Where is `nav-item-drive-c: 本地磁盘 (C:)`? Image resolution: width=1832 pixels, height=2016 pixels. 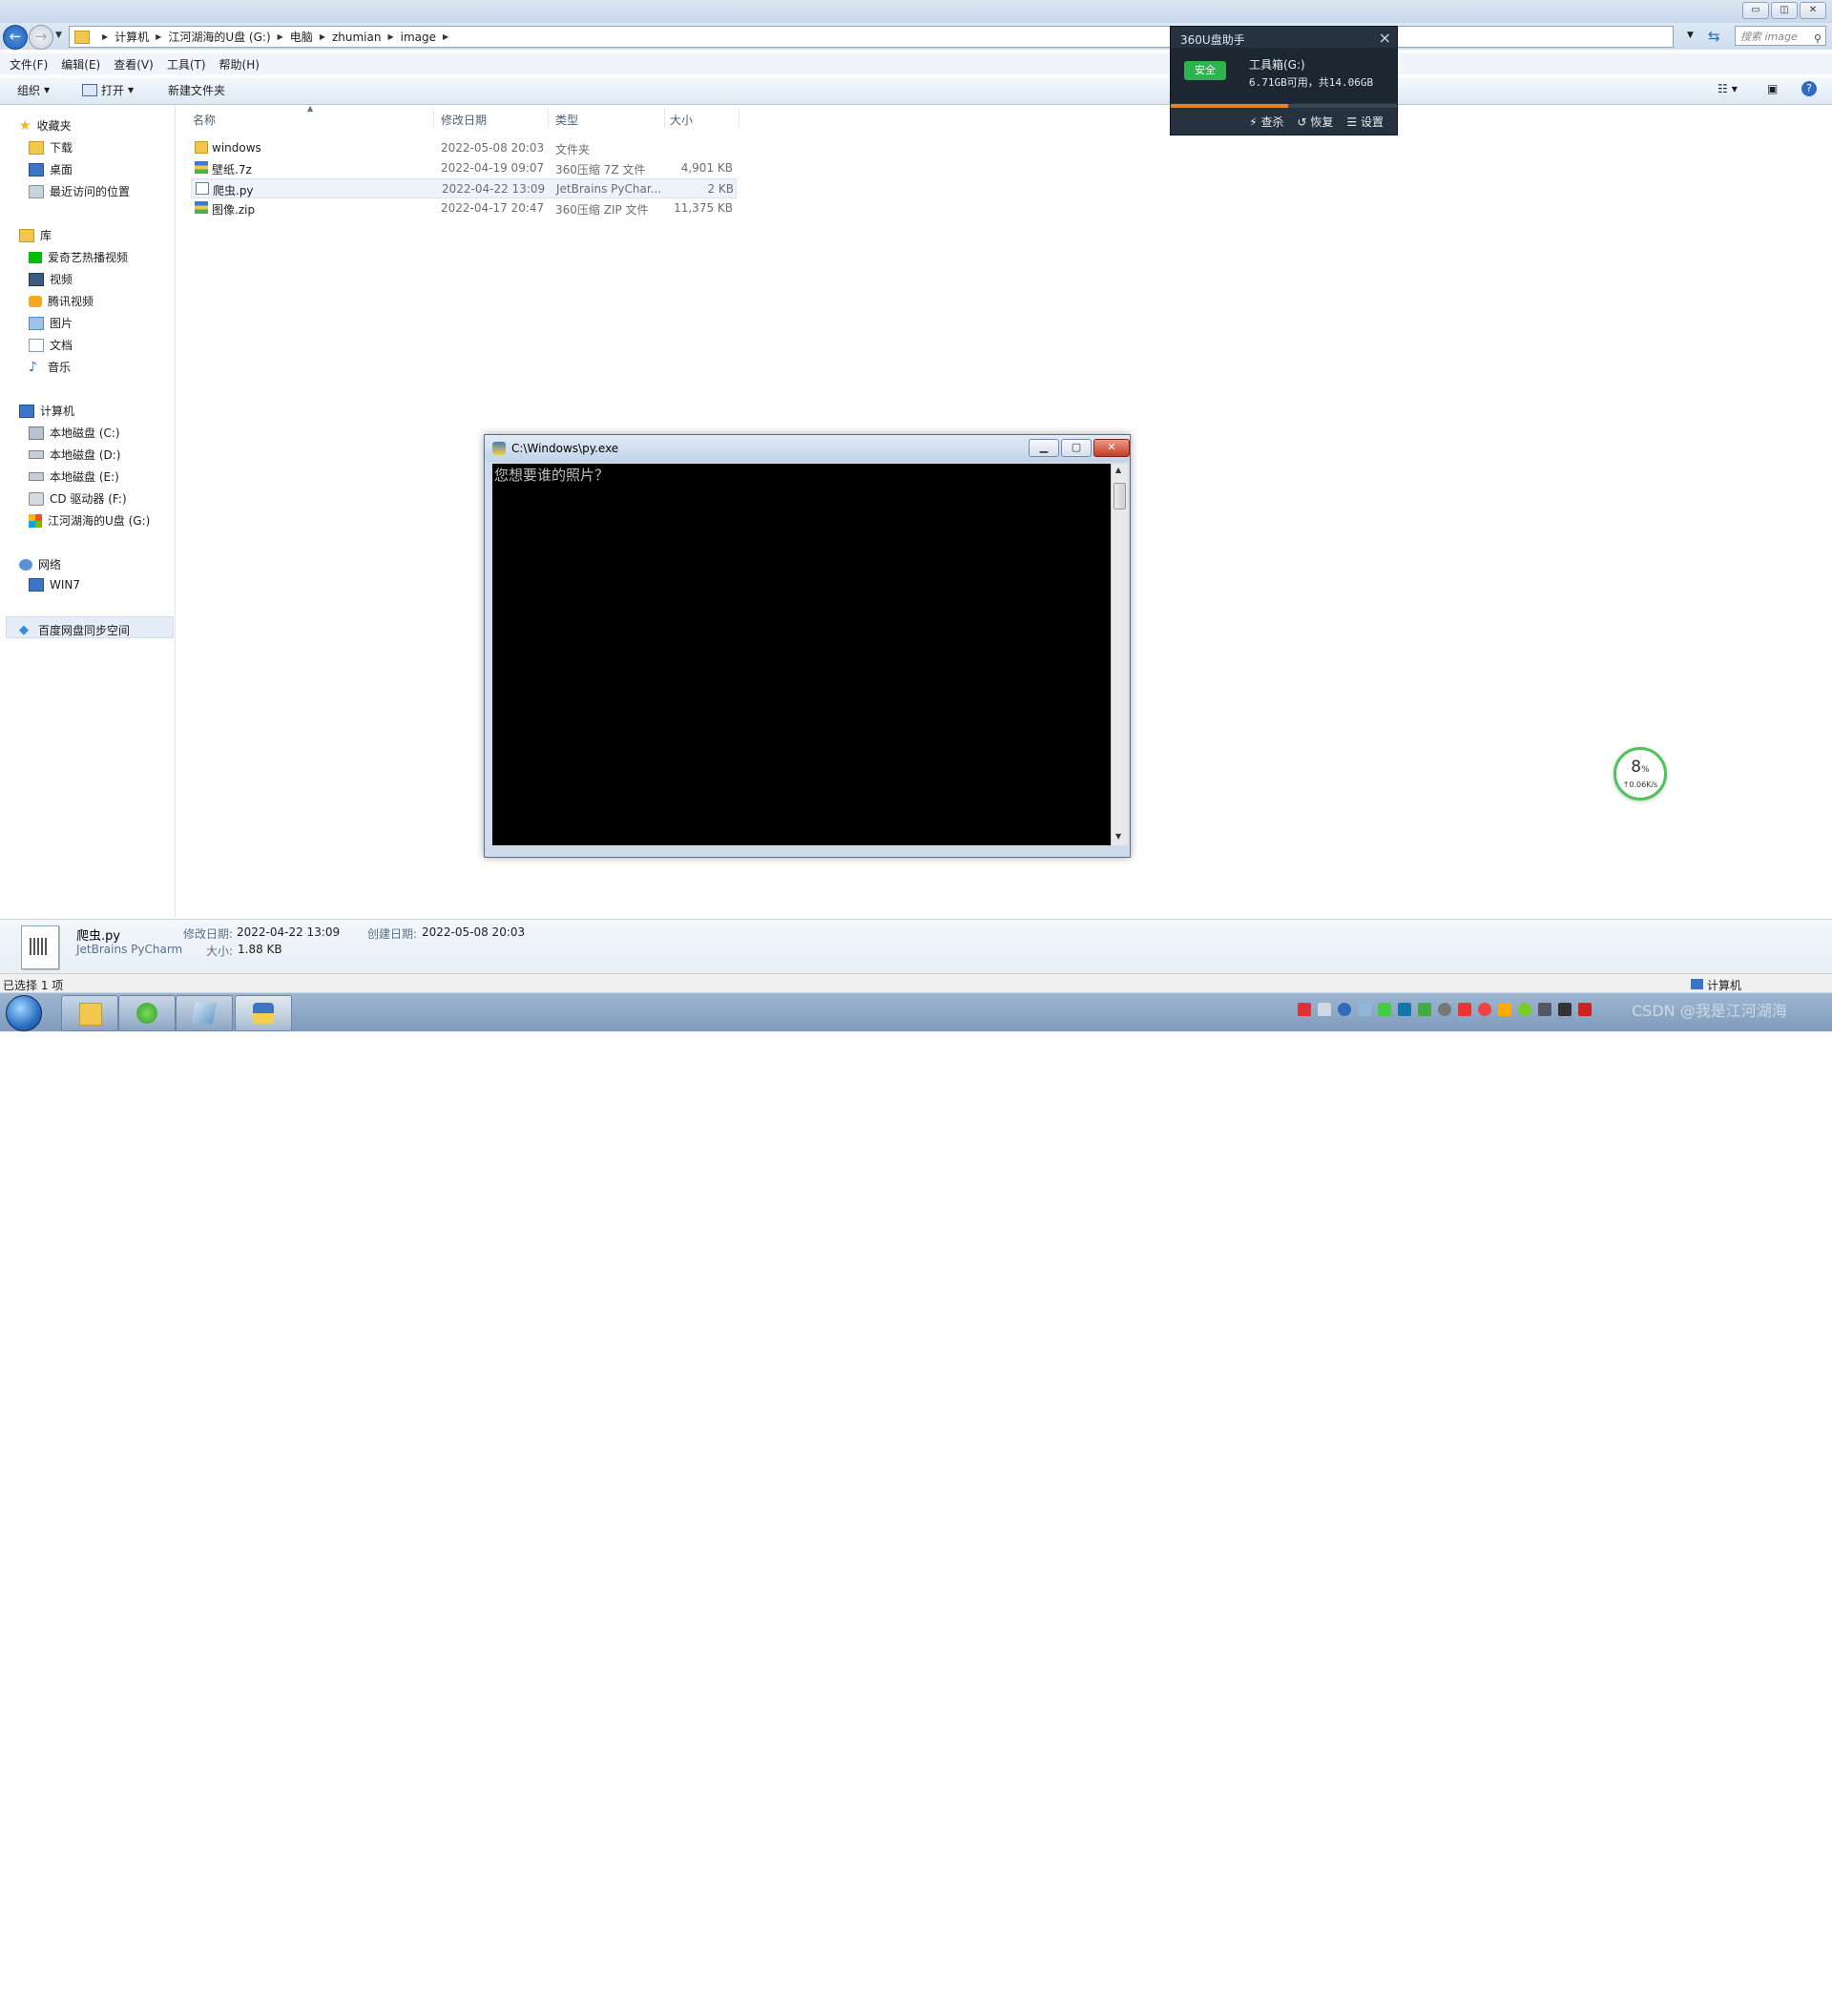
nav-item-drive-c: 本地磁盘 (C:) is located at coordinates (74, 433).